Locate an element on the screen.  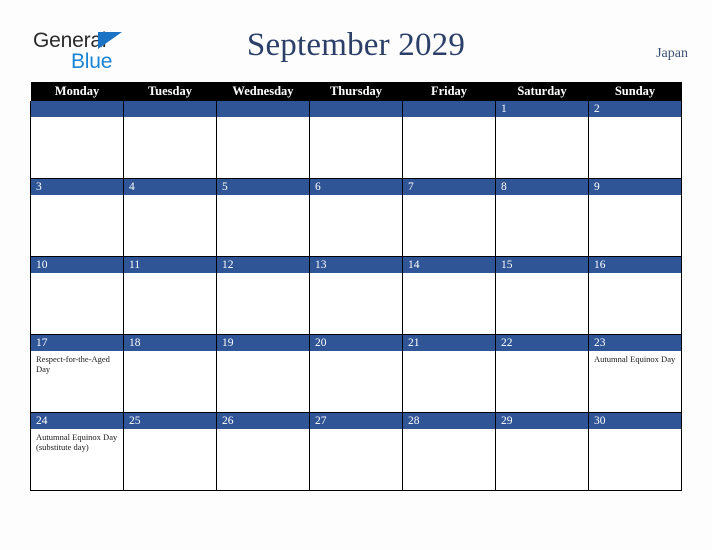
day-cell-inner: 24 Autumnal Equinox Day (substitute day) is located at coordinates (77, 451).